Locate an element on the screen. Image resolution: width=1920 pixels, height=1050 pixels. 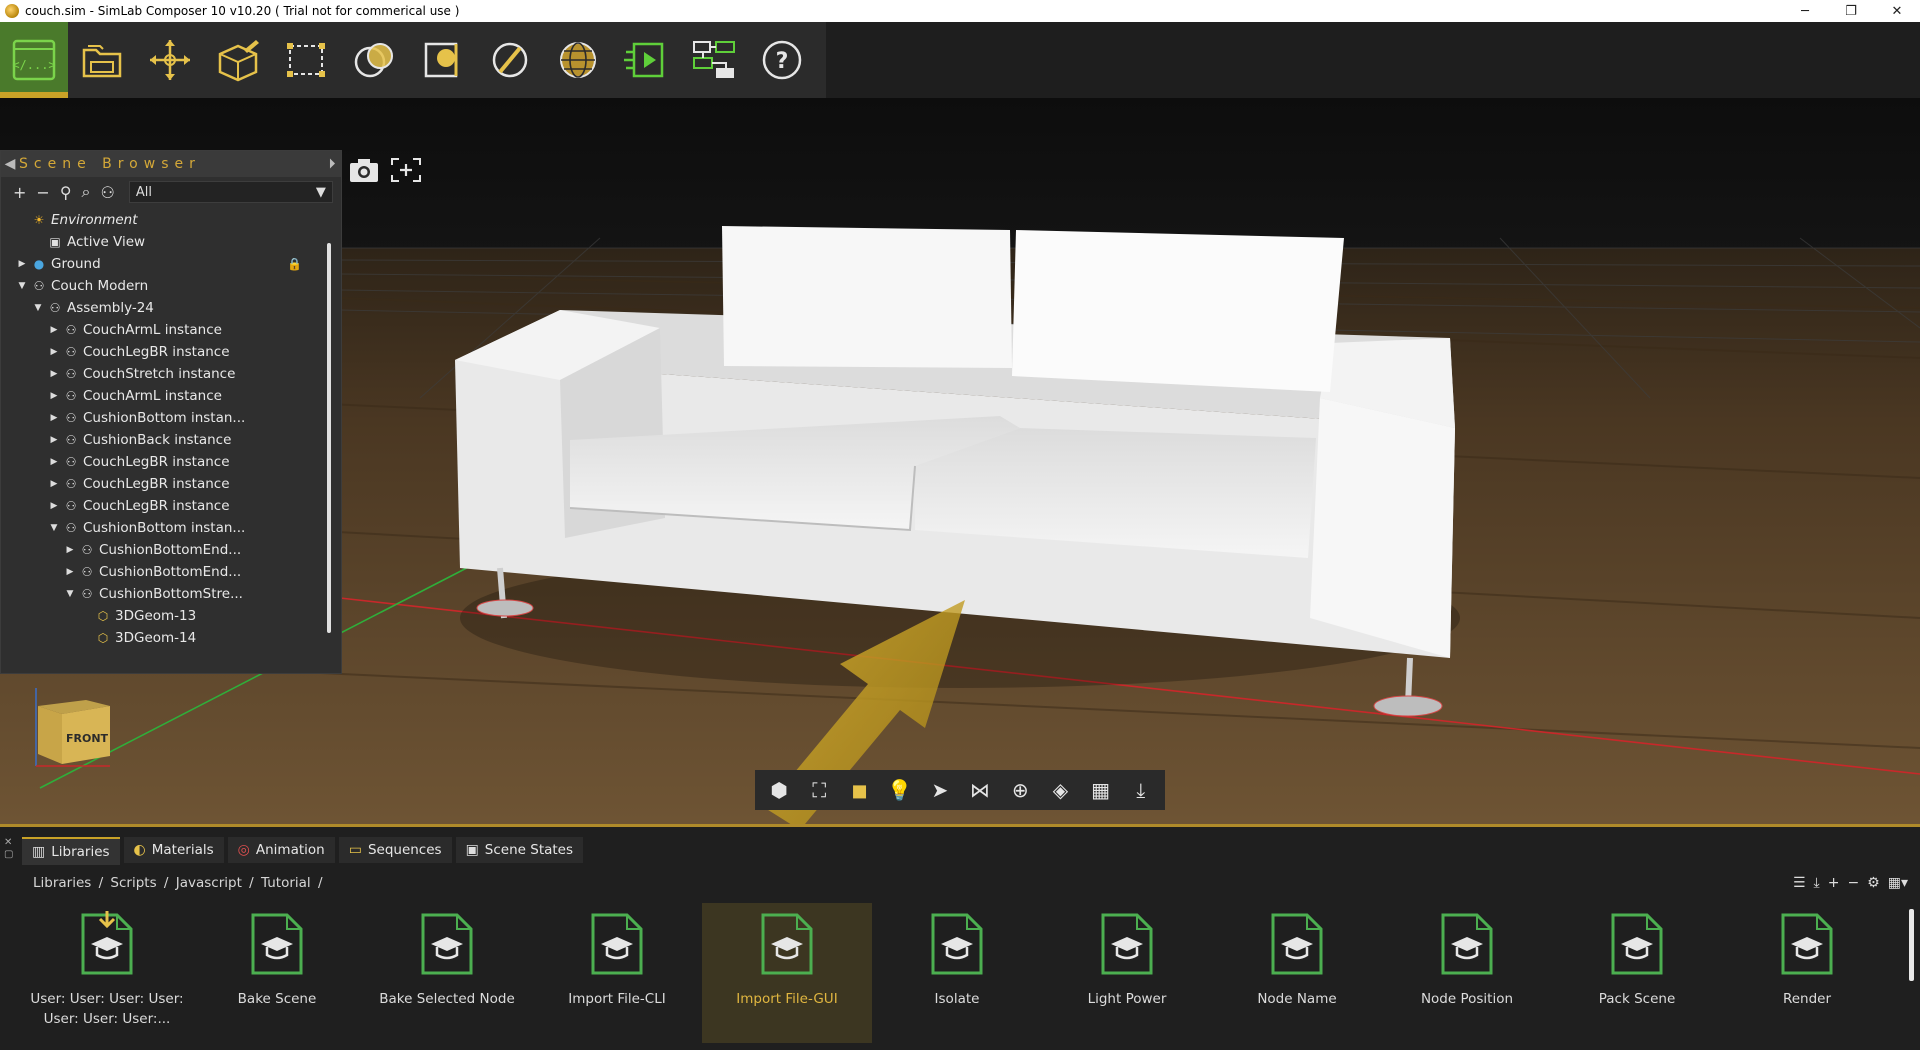
tab-scene-states: ▣ Scene States is located at coordinates (519, 850).